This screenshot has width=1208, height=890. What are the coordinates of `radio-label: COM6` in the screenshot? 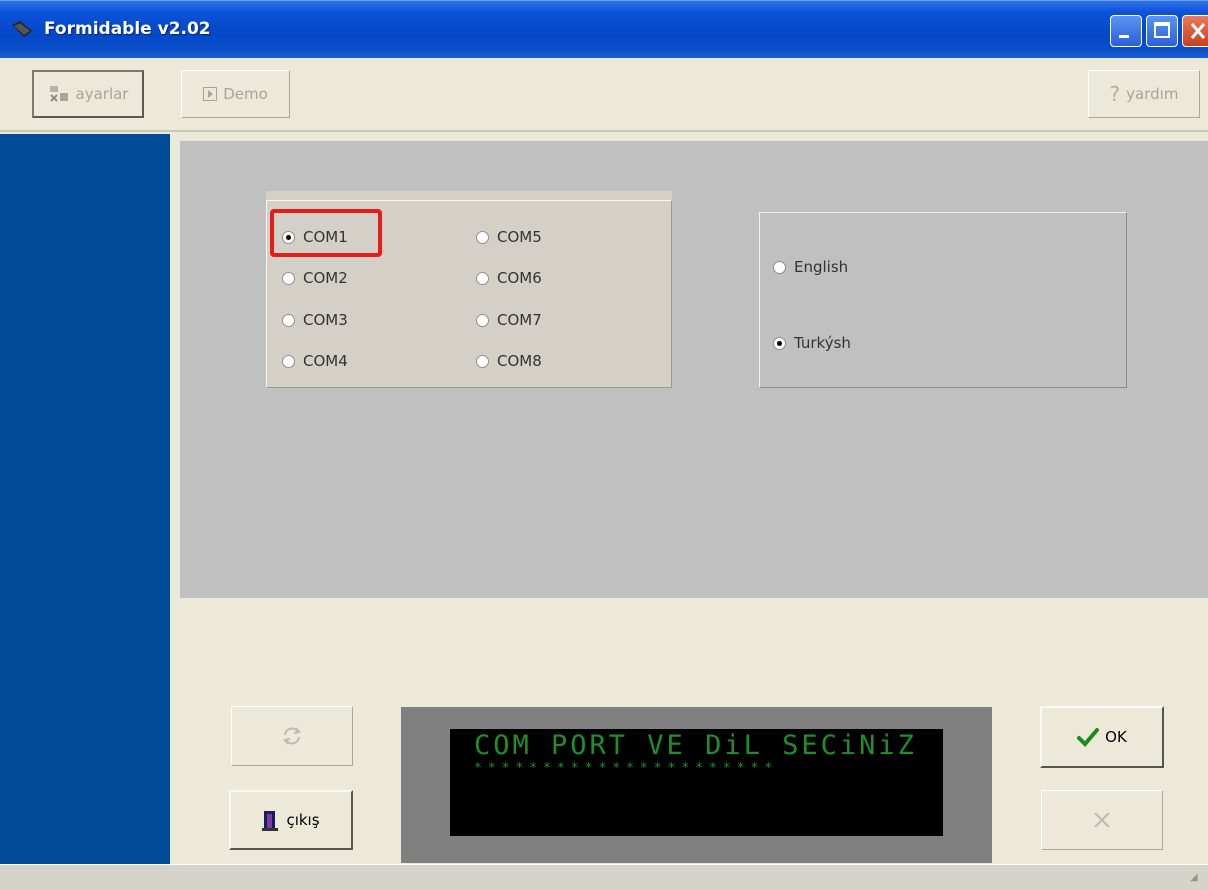 It's located at (519, 278).